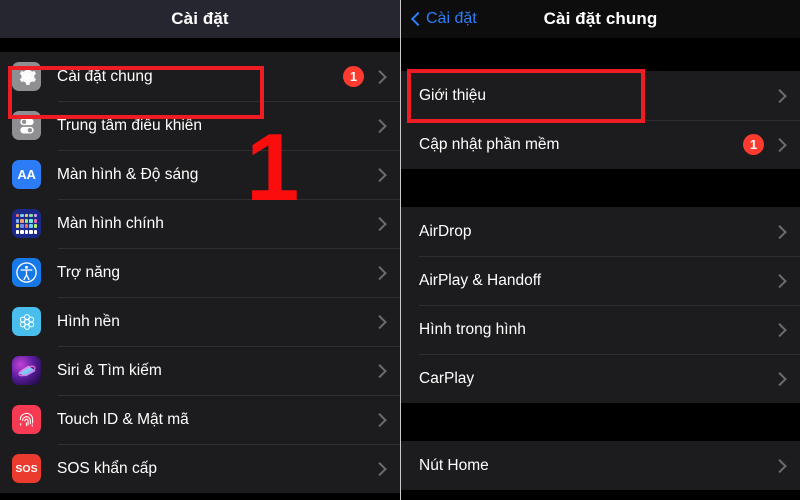 The height and width of the screenshot is (500, 800). Describe the element at coordinates (26, 125) in the screenshot. I see `control-center-icon` at that location.